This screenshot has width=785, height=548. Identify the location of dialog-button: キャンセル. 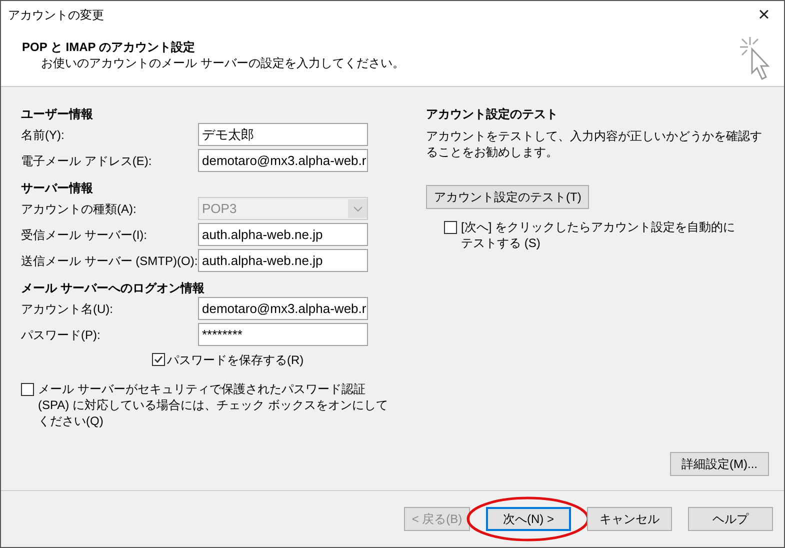
(629, 519).